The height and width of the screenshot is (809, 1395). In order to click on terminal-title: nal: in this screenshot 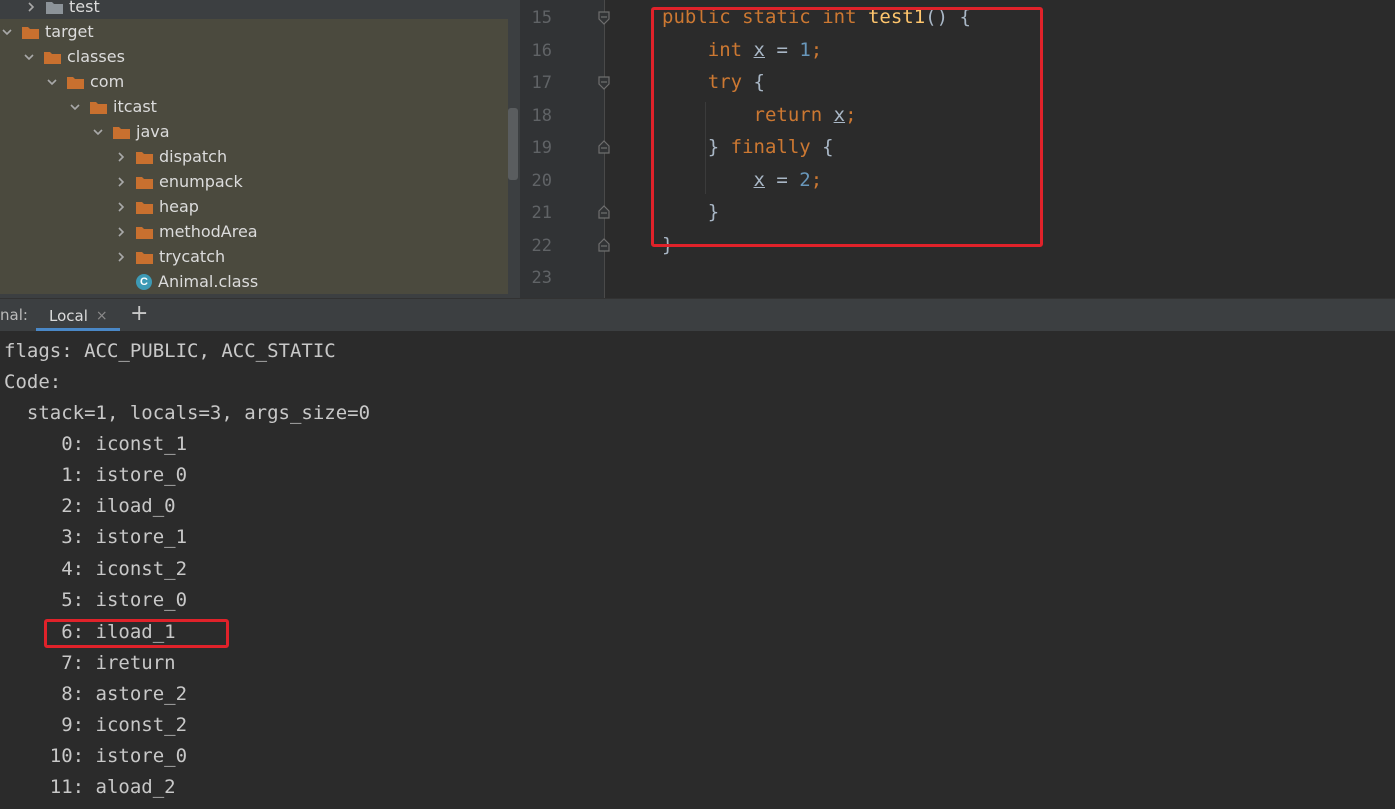, I will do `click(14, 315)`.